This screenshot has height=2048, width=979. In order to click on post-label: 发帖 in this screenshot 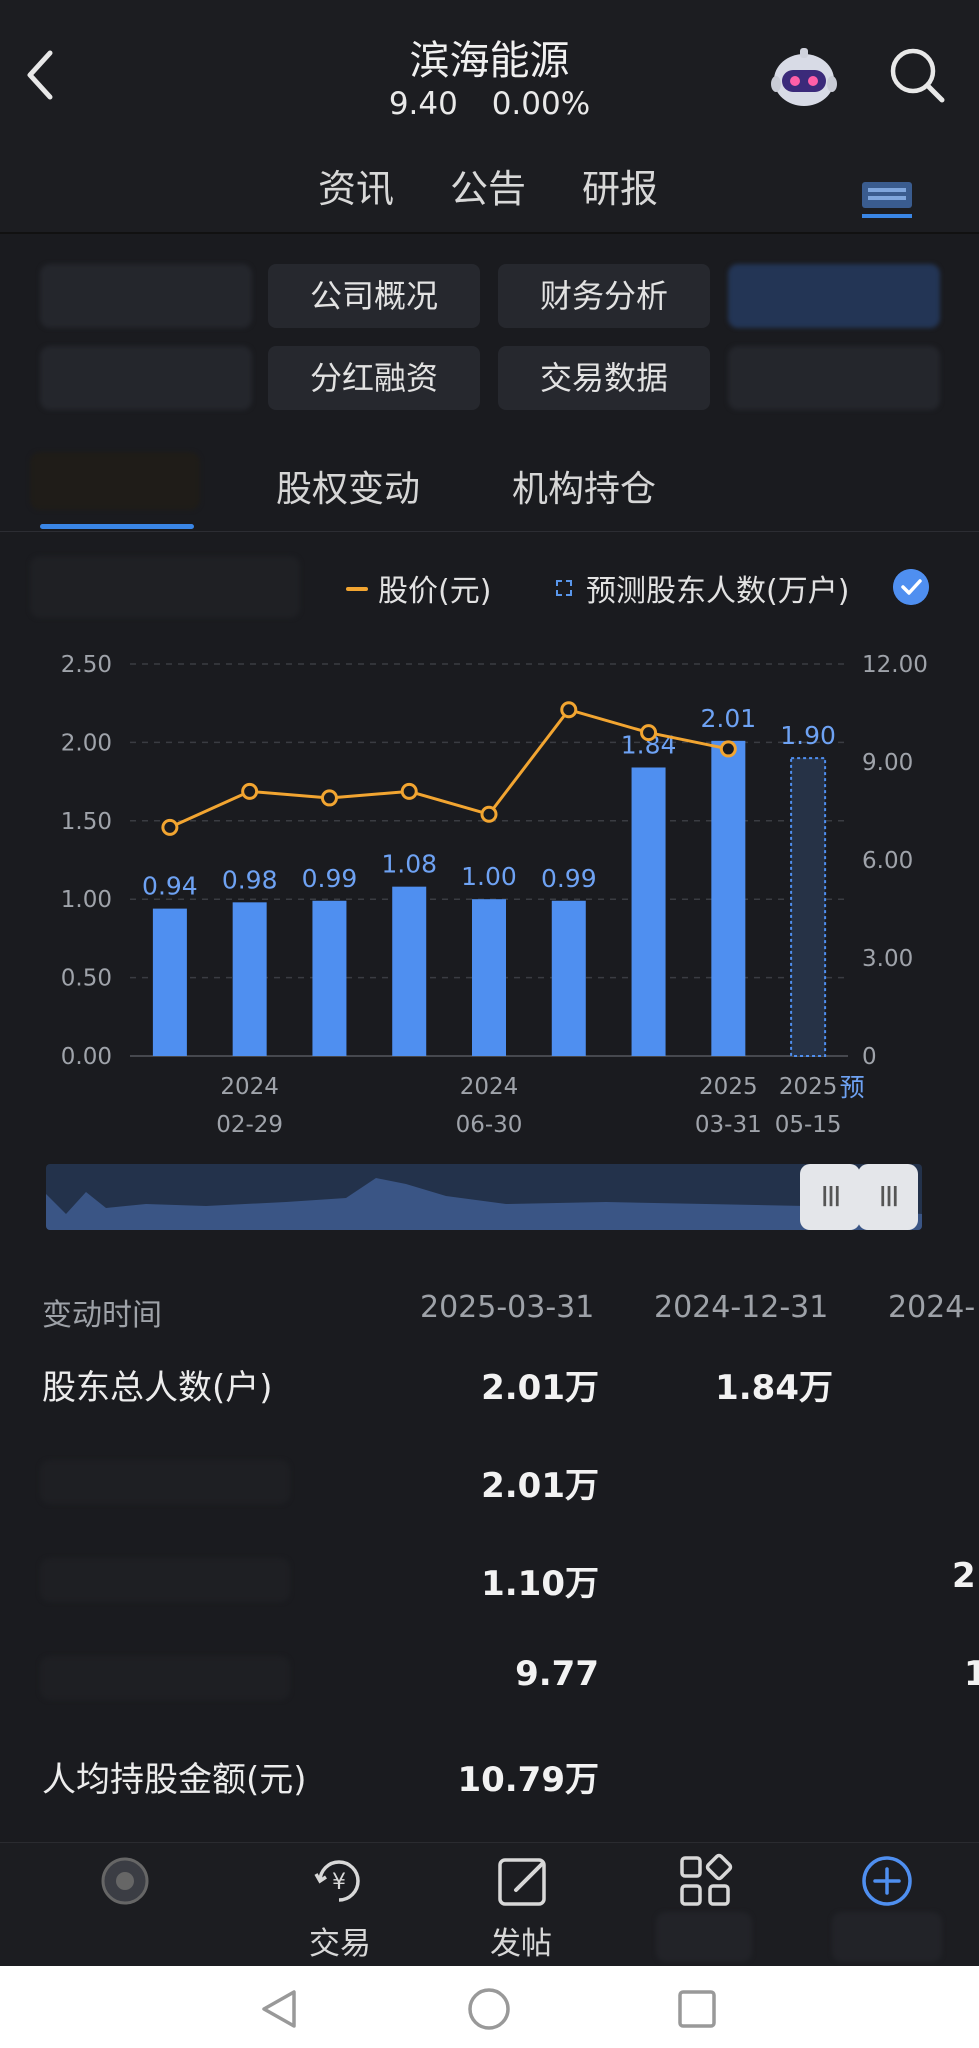, I will do `click(521, 1940)`.